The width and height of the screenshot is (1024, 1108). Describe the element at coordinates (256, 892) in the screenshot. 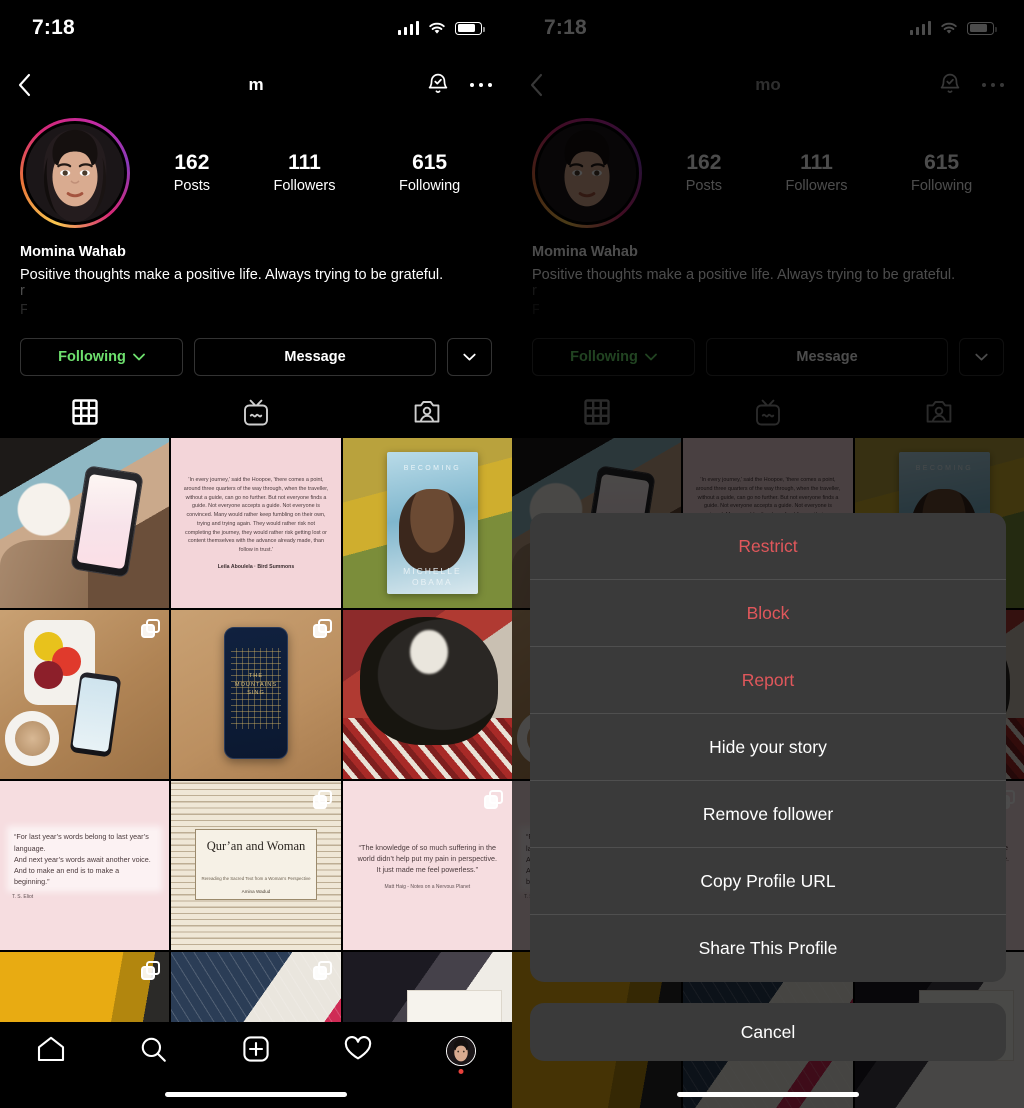

I see `book-author: Amina Wadud` at that location.